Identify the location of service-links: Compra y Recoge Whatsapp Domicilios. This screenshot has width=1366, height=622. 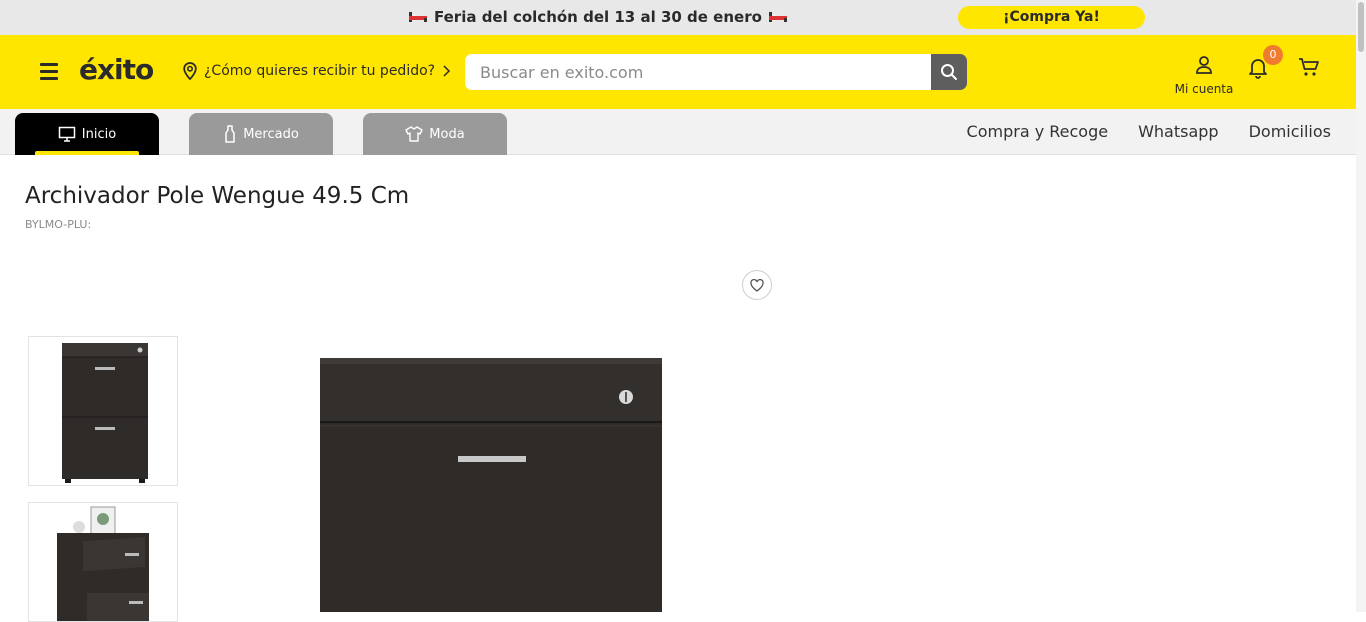
(1149, 131).